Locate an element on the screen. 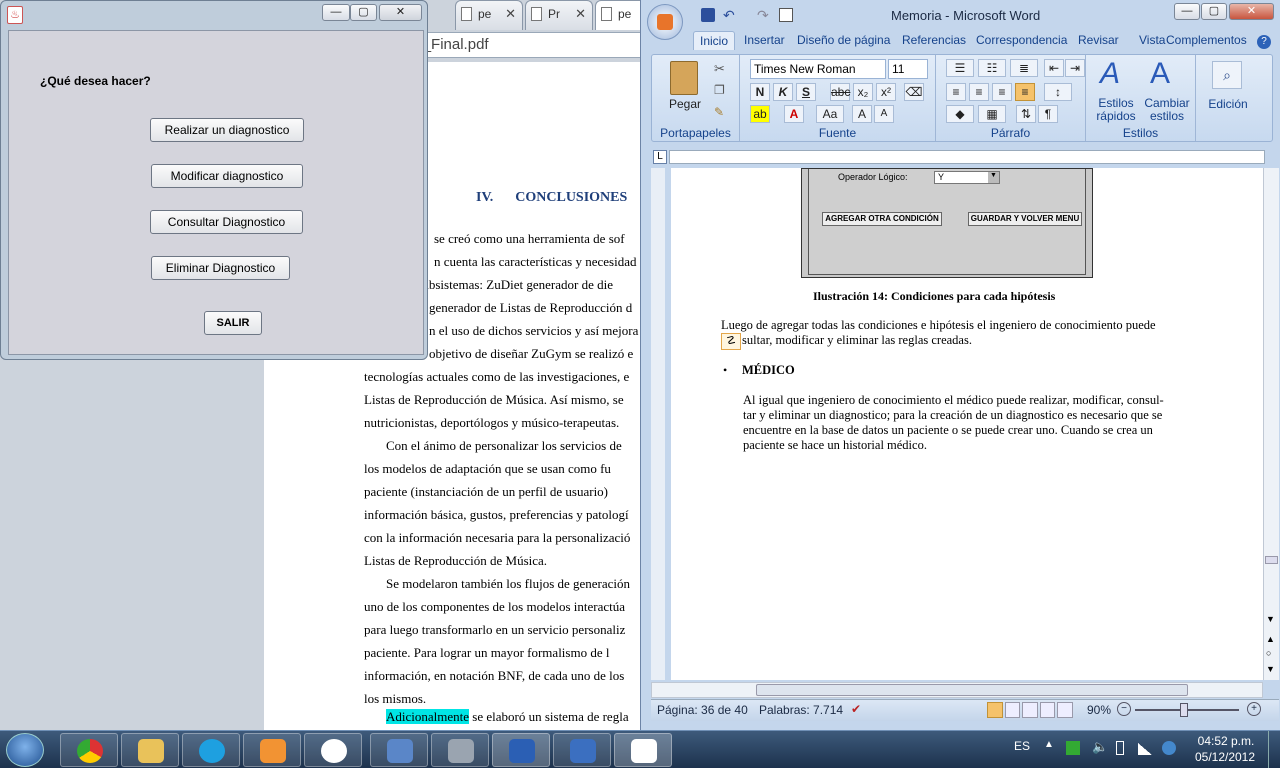  horizontal-scrollbar is located at coordinates (957, 690).